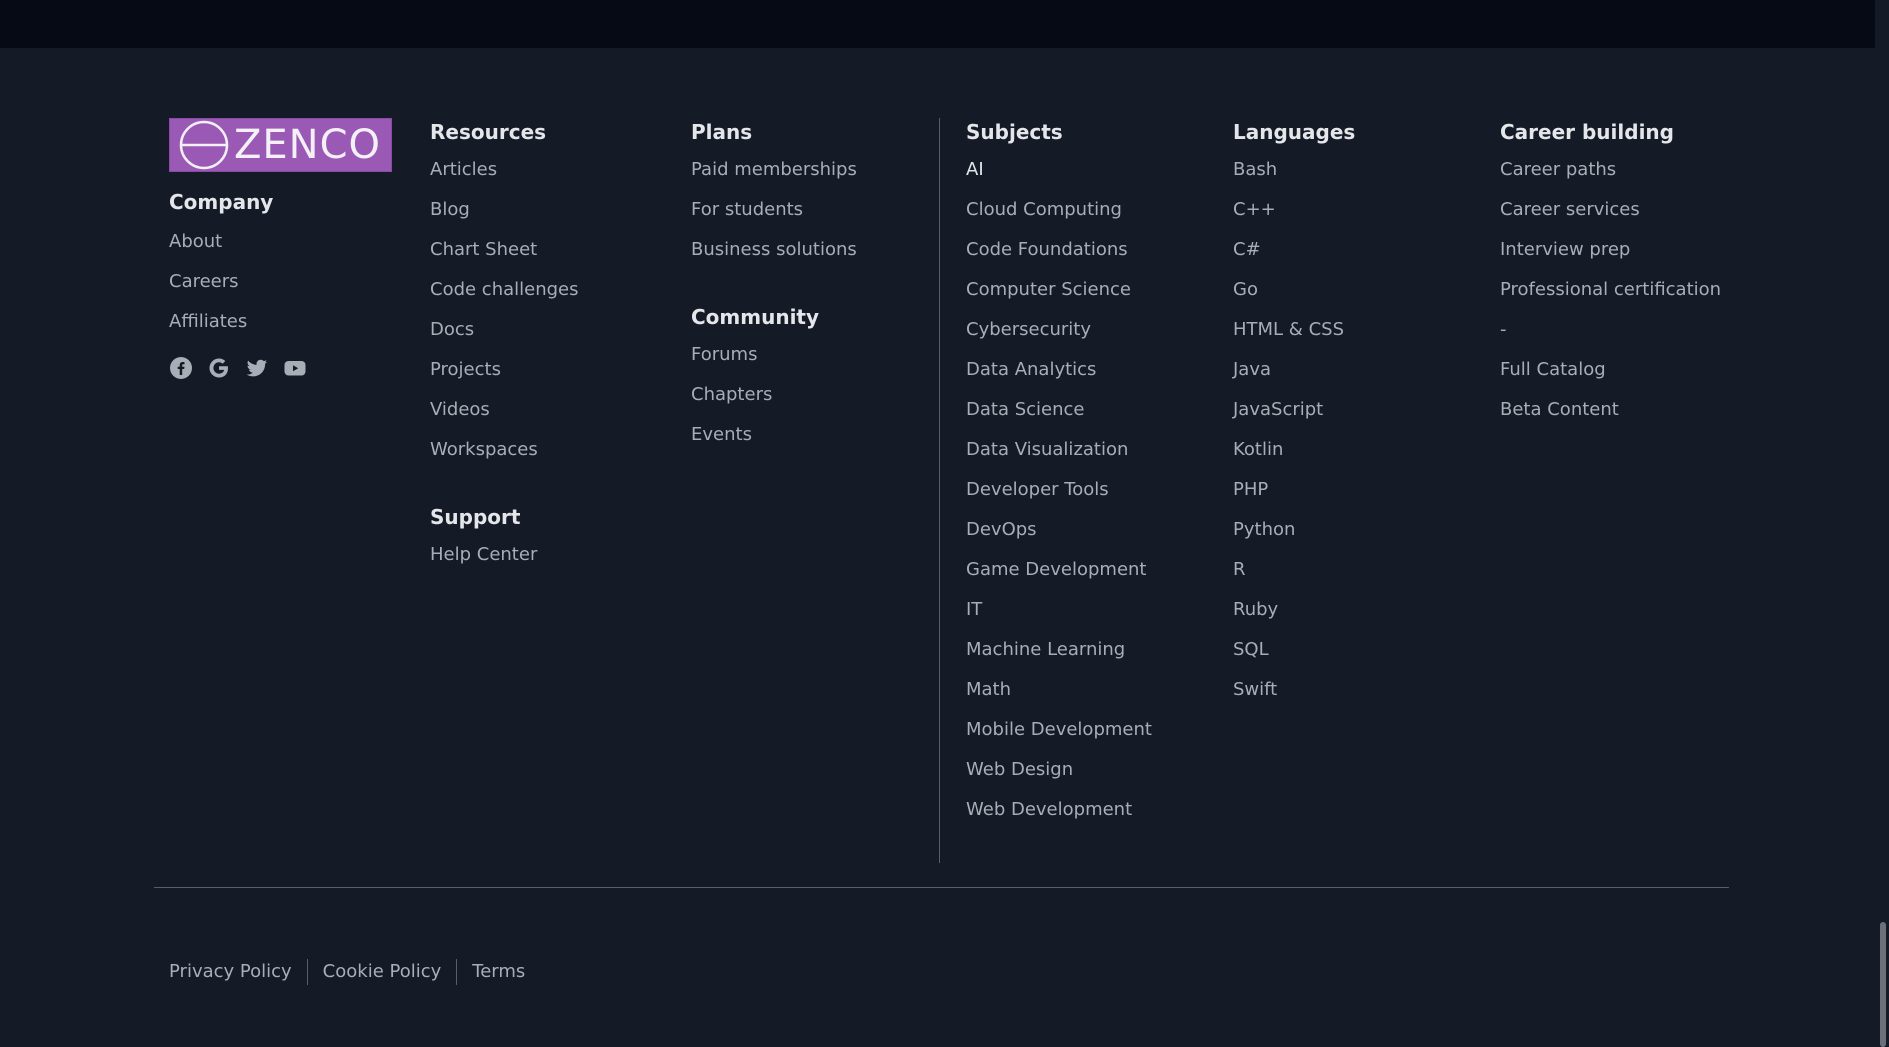 Image resolution: width=1889 pixels, height=1047 pixels. I want to click on scrollbar-track, so click(1882, 523).